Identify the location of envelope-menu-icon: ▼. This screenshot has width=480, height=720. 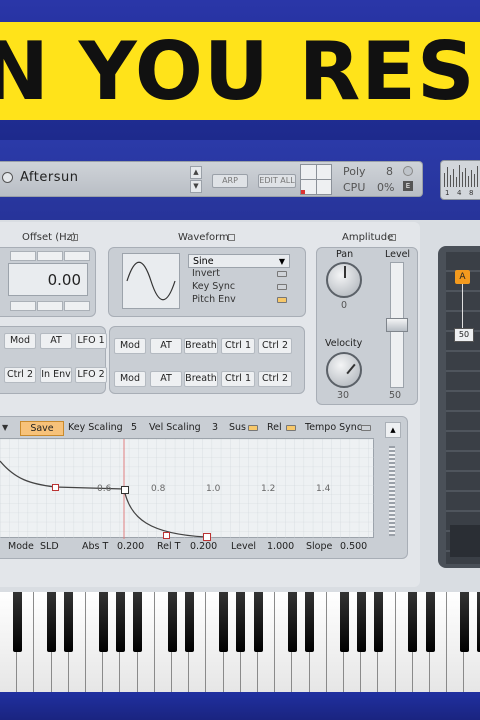
(5, 427).